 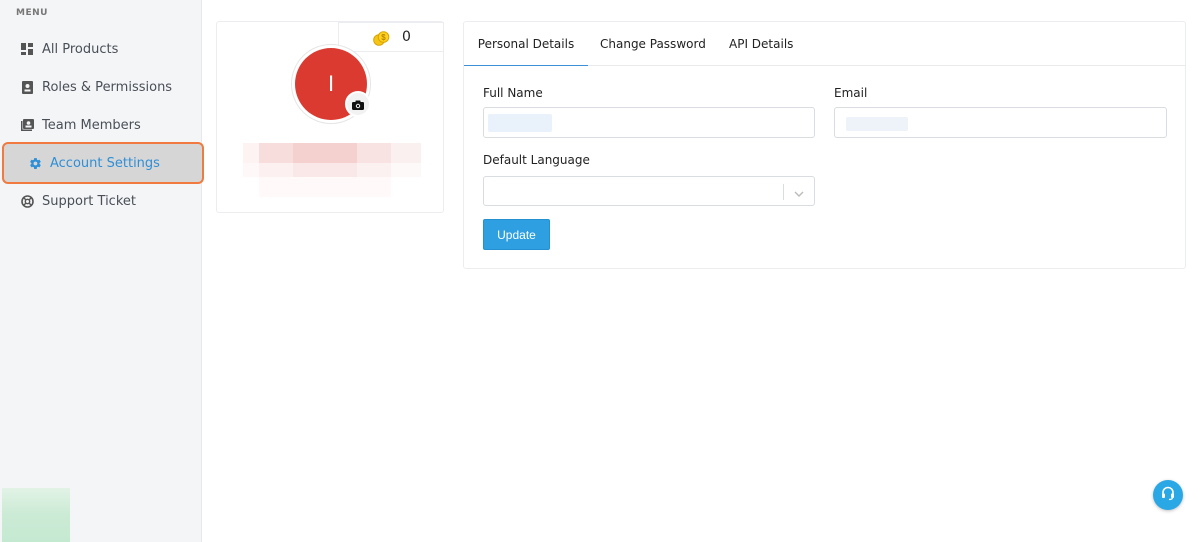 I want to click on tab-change-password: Change Password, so click(x=653, y=44).